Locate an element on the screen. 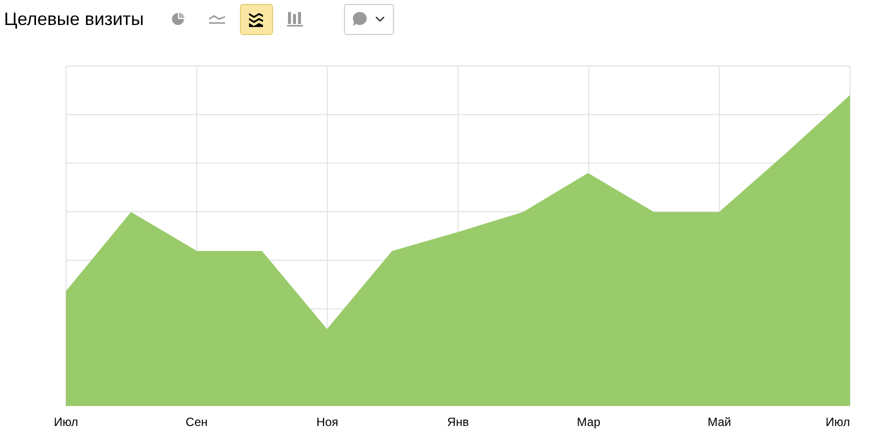 This screenshot has width=874, height=433. speech-bubble-icon is located at coordinates (358, 19).